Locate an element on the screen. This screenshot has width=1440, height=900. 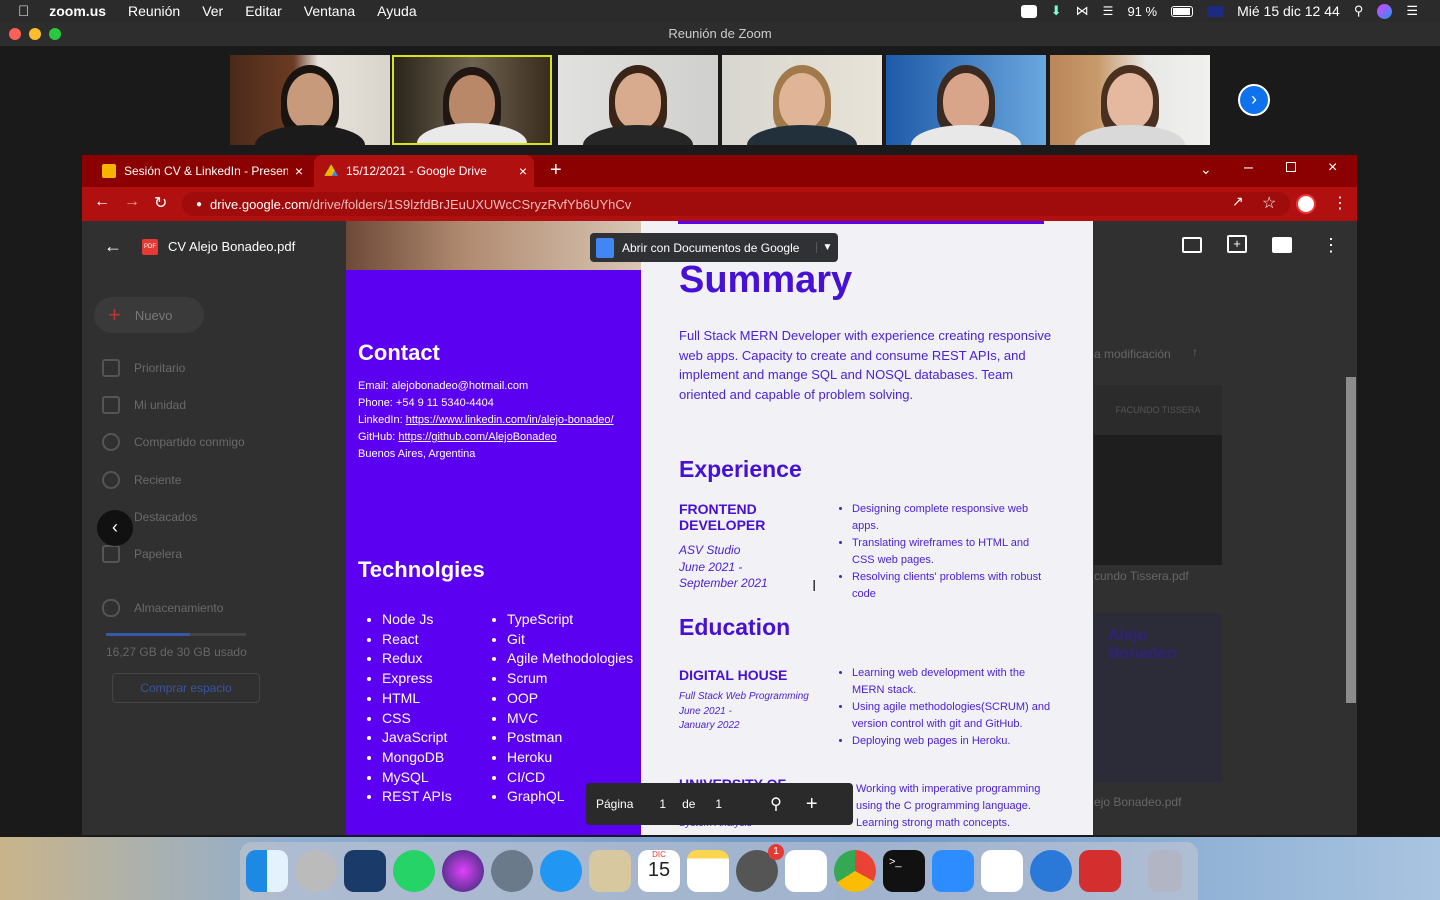
calendar-icon: DIC 15 is located at coordinates (659, 871).